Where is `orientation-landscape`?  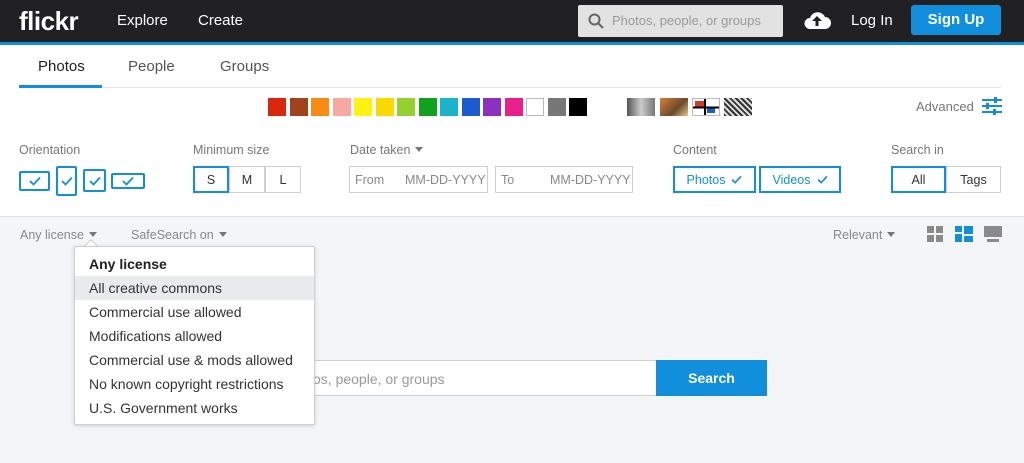
orientation-landscape is located at coordinates (34, 181).